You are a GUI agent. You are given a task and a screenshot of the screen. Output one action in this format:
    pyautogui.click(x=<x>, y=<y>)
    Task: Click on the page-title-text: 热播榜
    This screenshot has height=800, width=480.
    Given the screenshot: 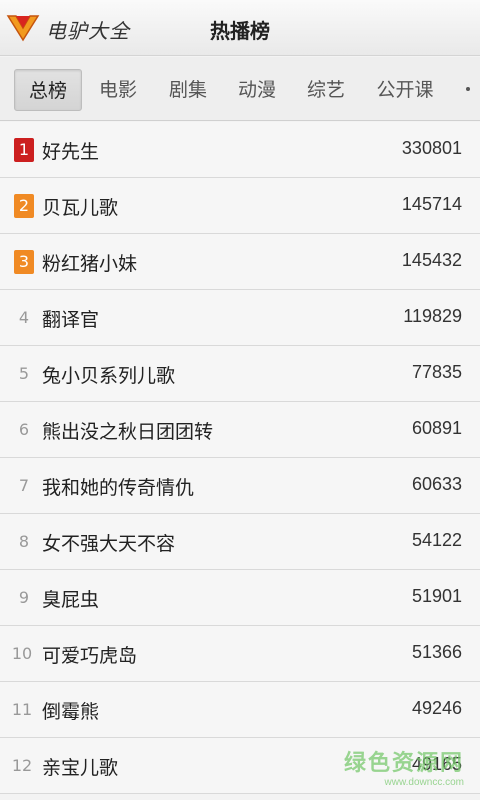 What is the action you would take?
    pyautogui.click(x=240, y=31)
    